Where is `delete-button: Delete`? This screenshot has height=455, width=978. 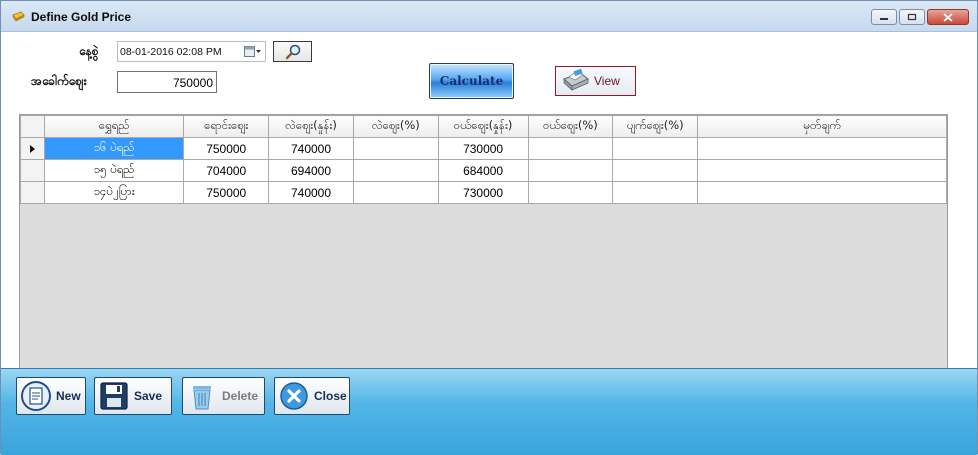 delete-button: Delete is located at coordinates (223, 396).